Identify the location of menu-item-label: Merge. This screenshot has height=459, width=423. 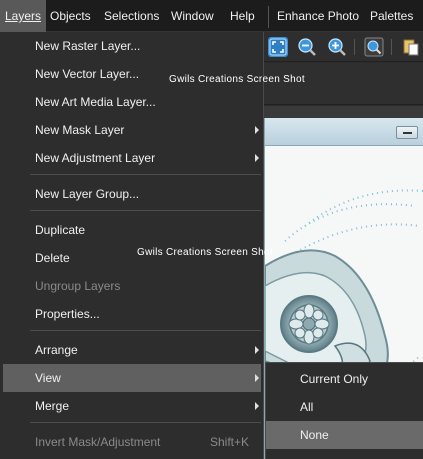
(52, 406).